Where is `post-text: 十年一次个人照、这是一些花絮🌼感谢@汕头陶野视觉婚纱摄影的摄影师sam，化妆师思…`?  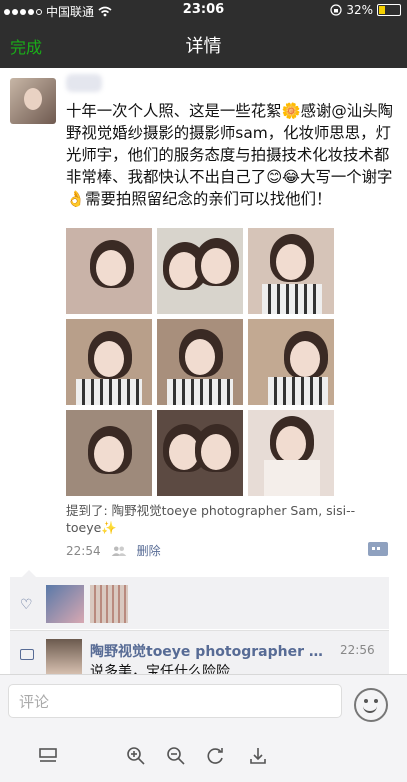
post-text: 十年一次个人照、这是一些花絮🌼感谢@汕头陶野视觉婚纱摄影的摄影师sam，化妆师思… is located at coordinates (229, 155).